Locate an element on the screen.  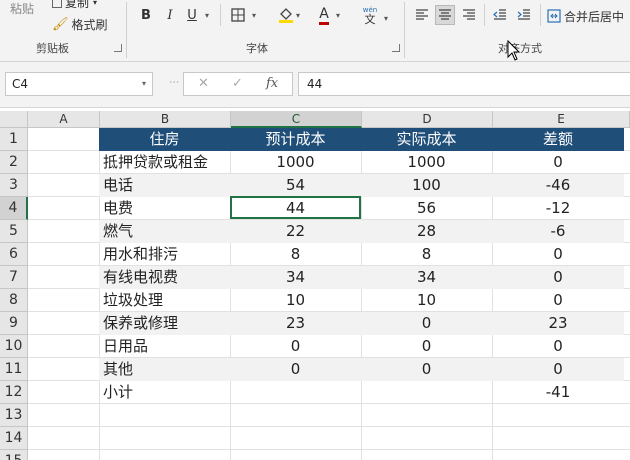
font-color-button: A is located at coordinates (324, 15).